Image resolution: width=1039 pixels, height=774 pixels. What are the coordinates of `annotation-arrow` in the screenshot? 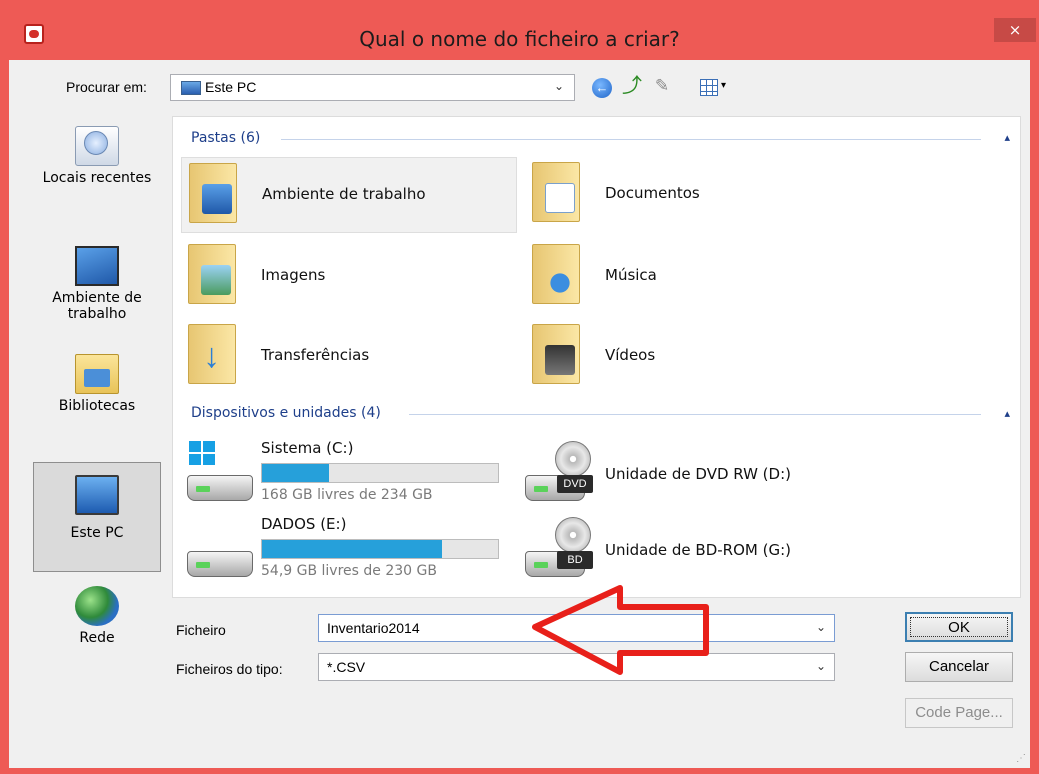 It's located at (620, 630).